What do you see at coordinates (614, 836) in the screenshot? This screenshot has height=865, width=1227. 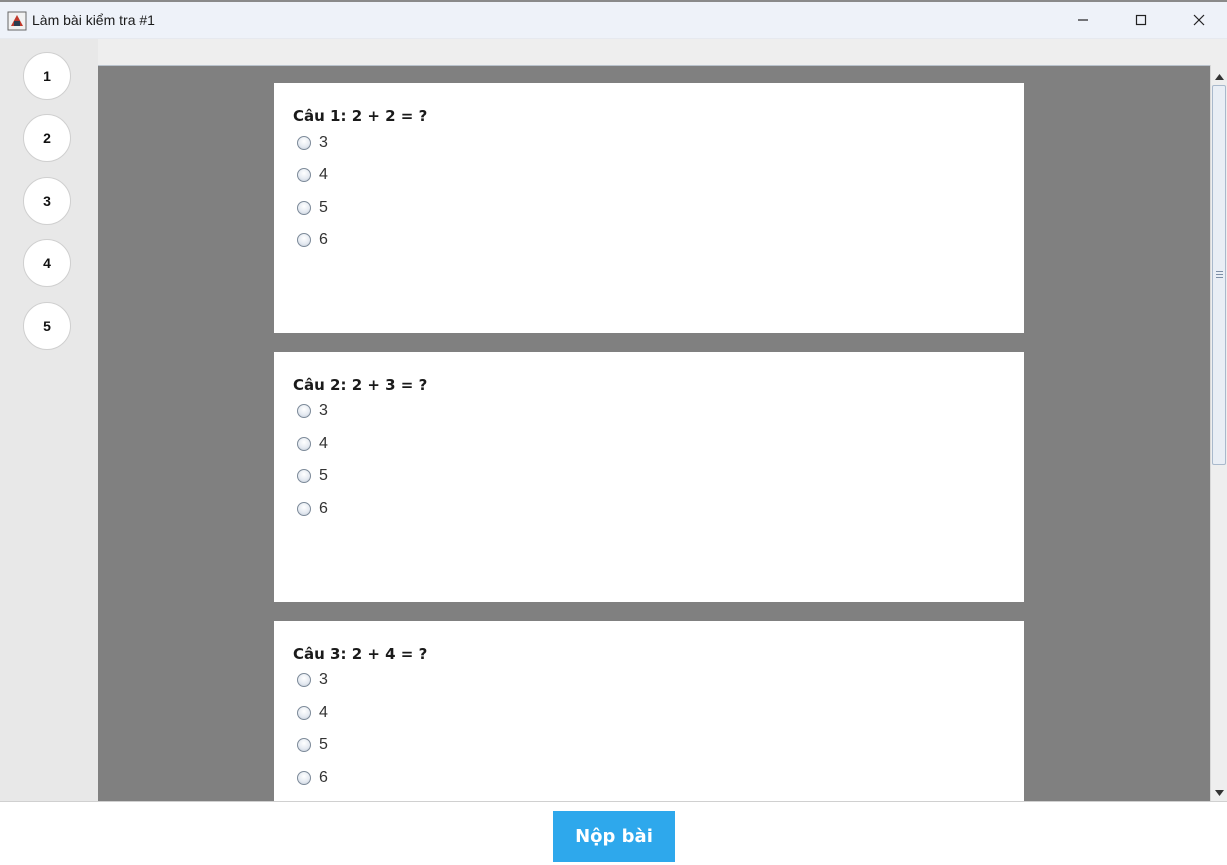 I see `submit-button: Nộp bài` at bounding box center [614, 836].